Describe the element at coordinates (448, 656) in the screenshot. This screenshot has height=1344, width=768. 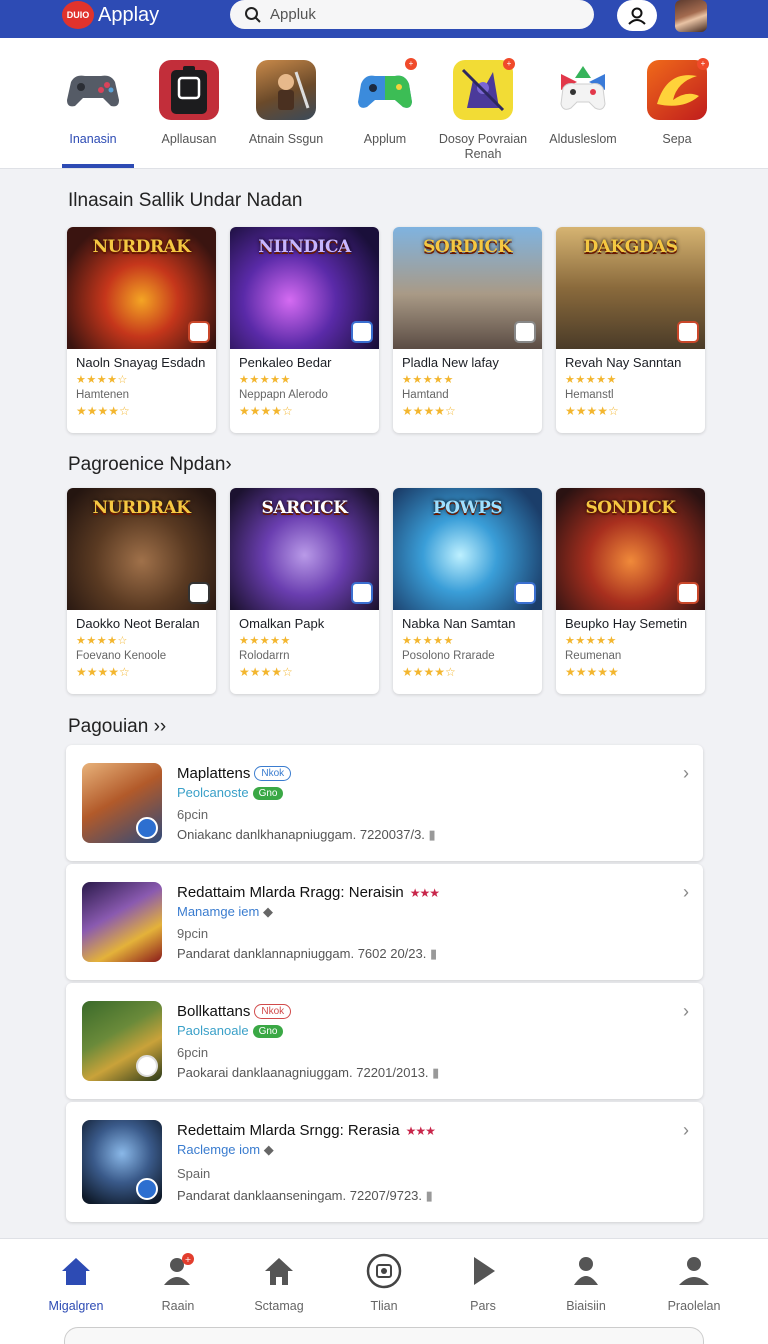
I see `game-developer: Posolono Rrarade` at that location.